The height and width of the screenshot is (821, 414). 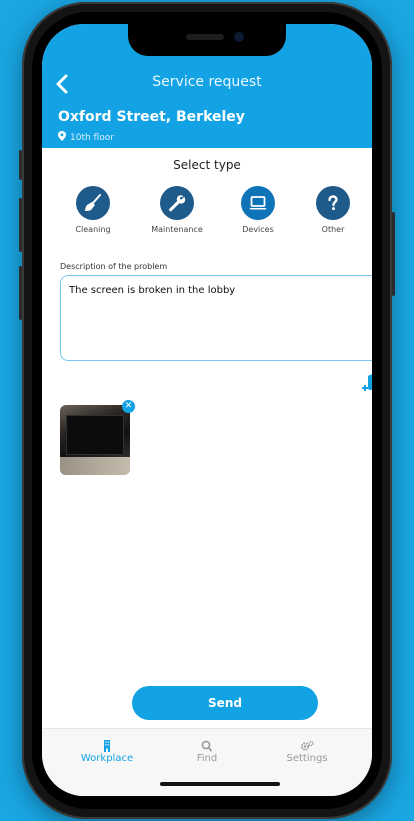 What do you see at coordinates (151, 117) in the screenshot?
I see `location-title: Oxford Street, Berkeley` at bounding box center [151, 117].